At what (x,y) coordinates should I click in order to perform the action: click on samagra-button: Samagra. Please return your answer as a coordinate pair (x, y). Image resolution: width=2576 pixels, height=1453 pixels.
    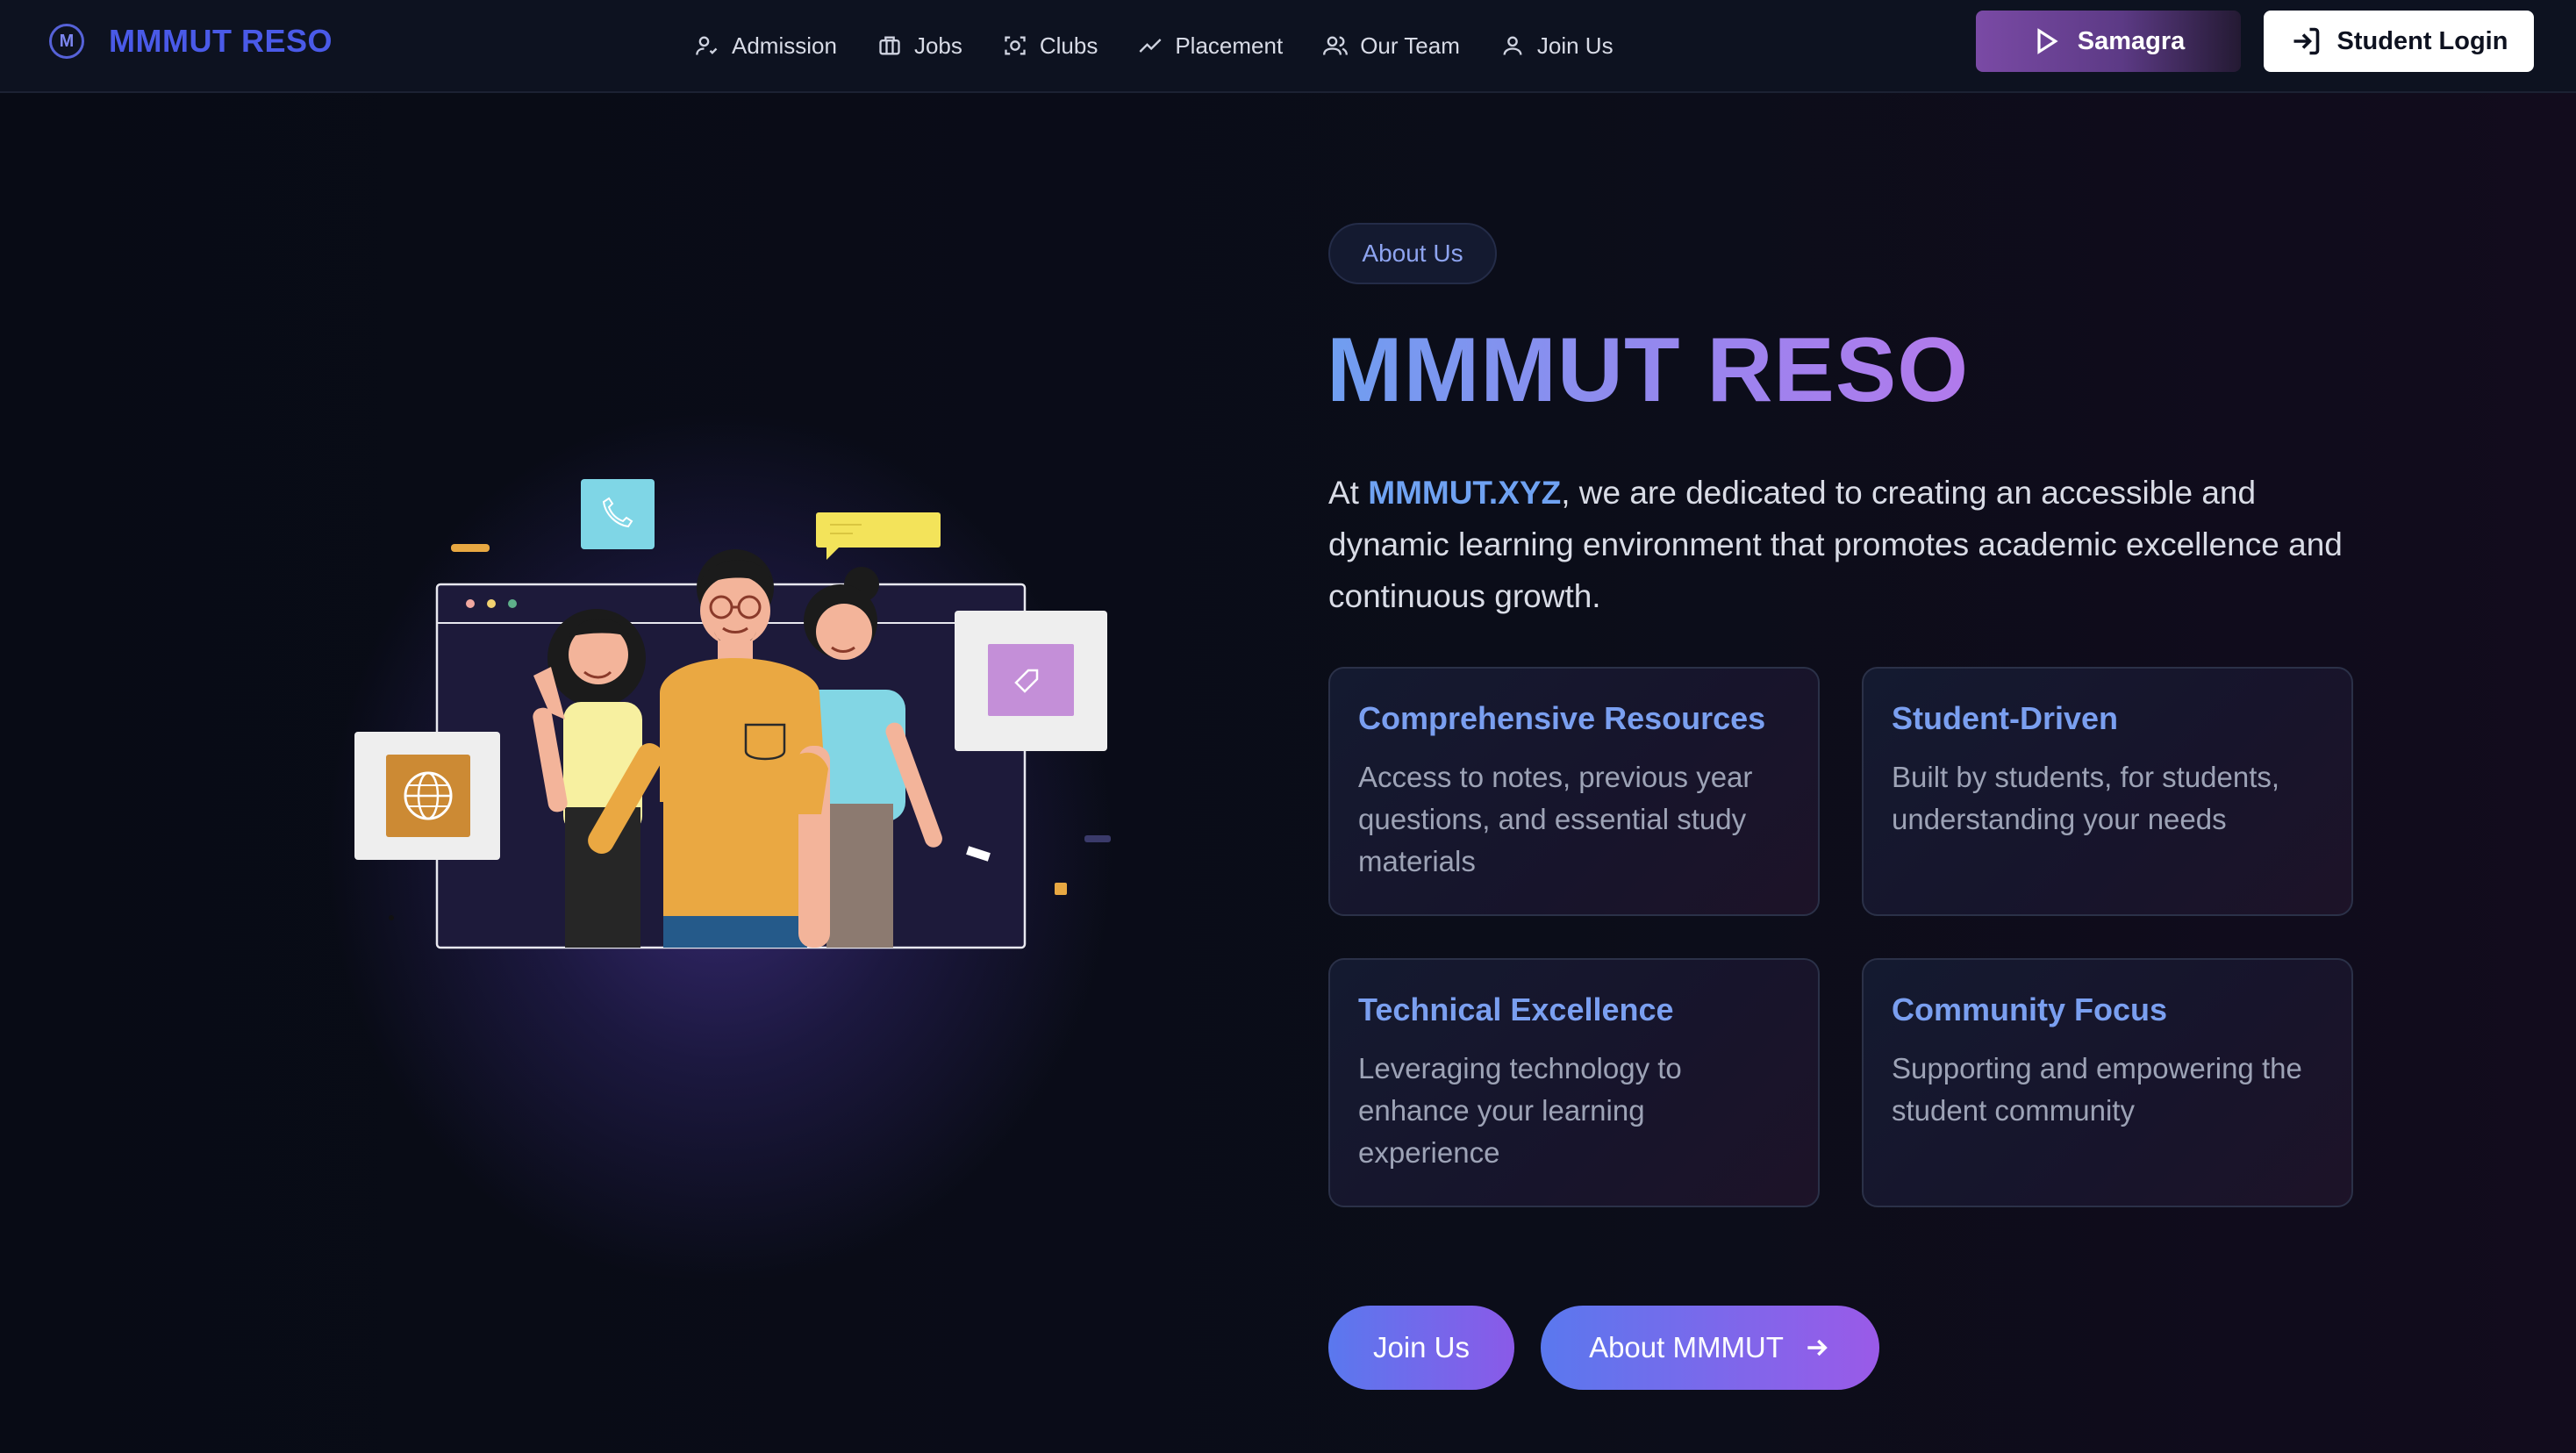
    Looking at the image, I should click on (2108, 41).